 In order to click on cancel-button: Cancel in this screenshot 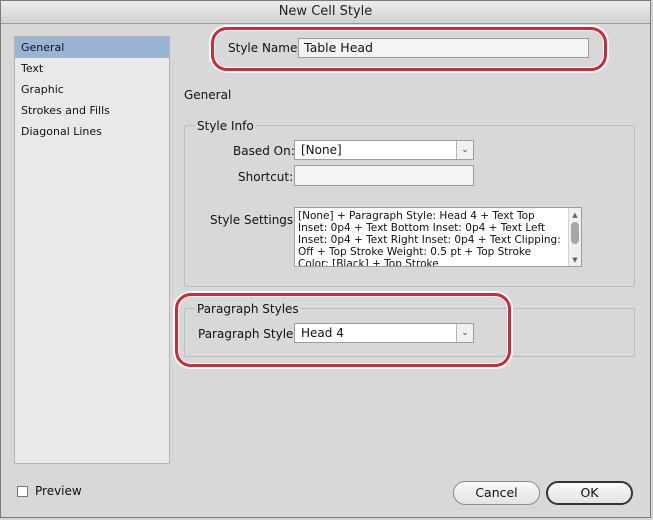, I will do `click(496, 493)`.